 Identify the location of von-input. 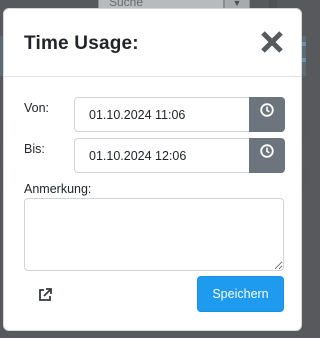
(162, 114).